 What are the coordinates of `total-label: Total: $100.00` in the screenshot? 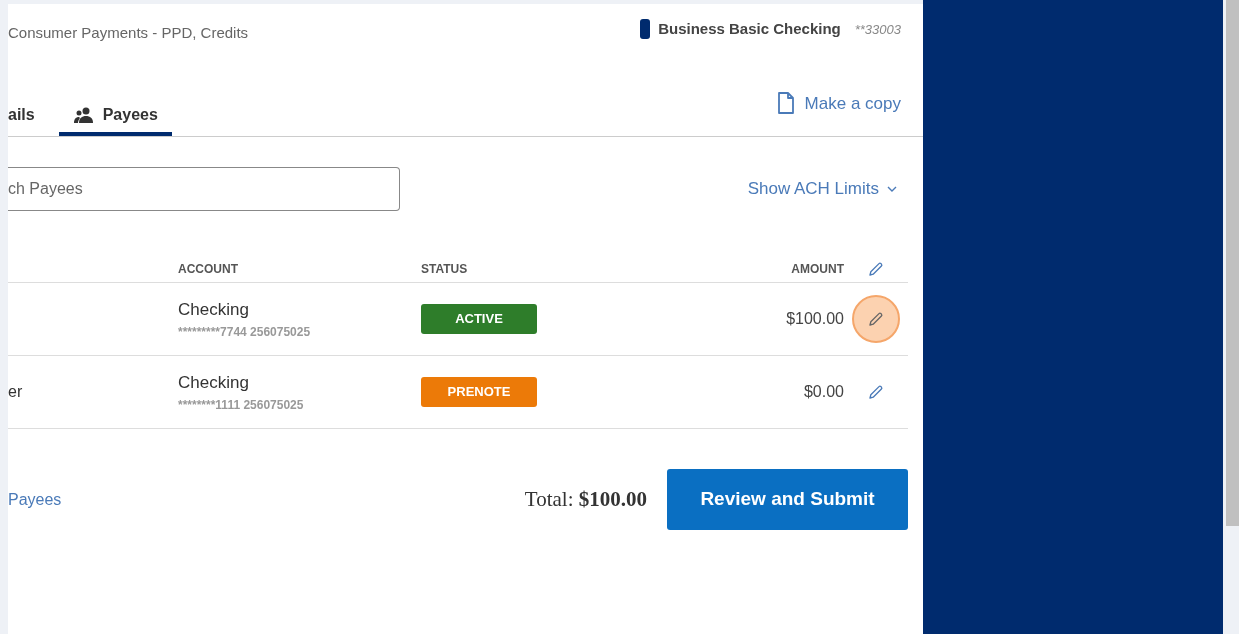 It's located at (585, 499).